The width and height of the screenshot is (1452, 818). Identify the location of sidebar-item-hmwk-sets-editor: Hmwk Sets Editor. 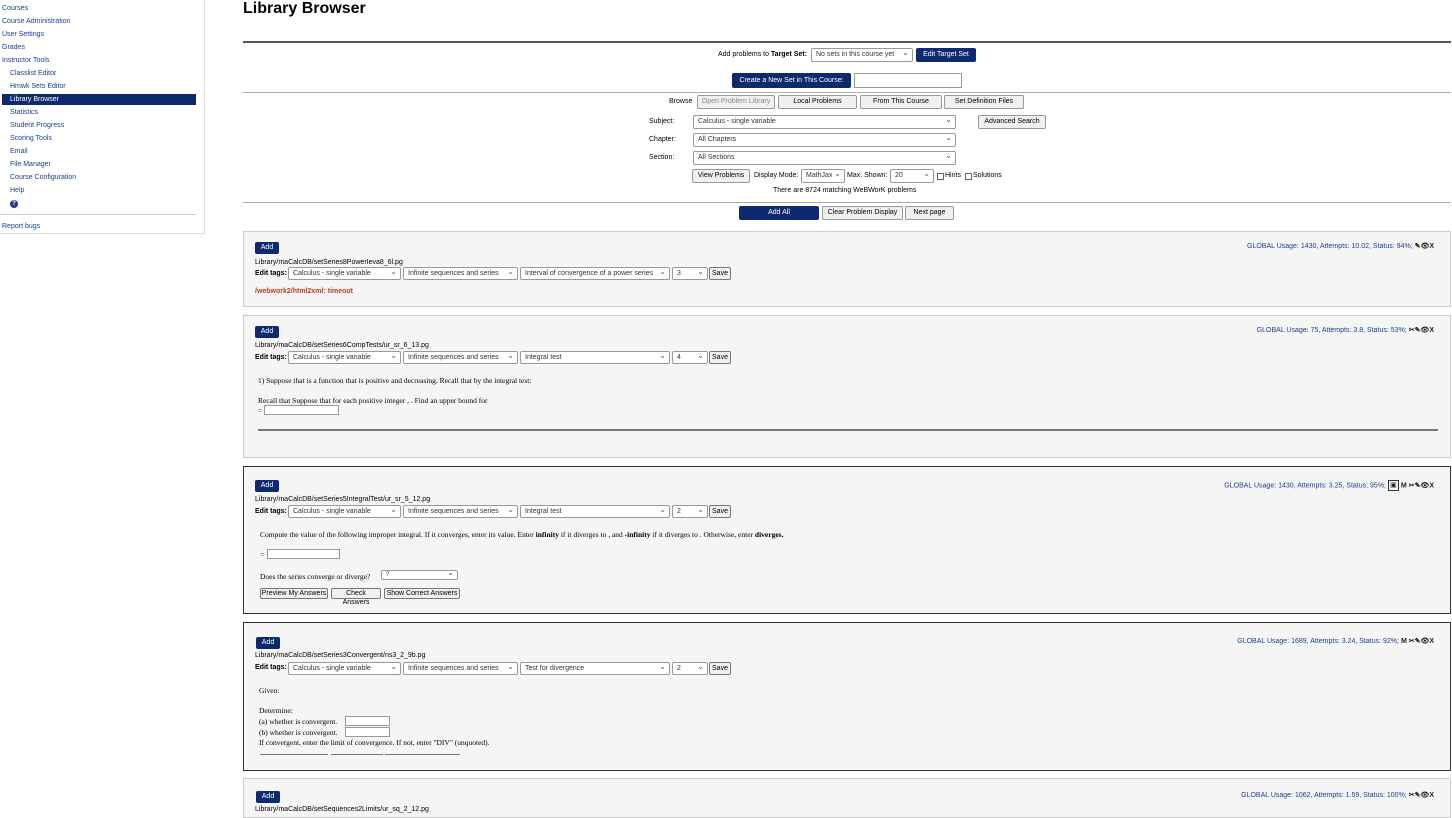
(38, 86).